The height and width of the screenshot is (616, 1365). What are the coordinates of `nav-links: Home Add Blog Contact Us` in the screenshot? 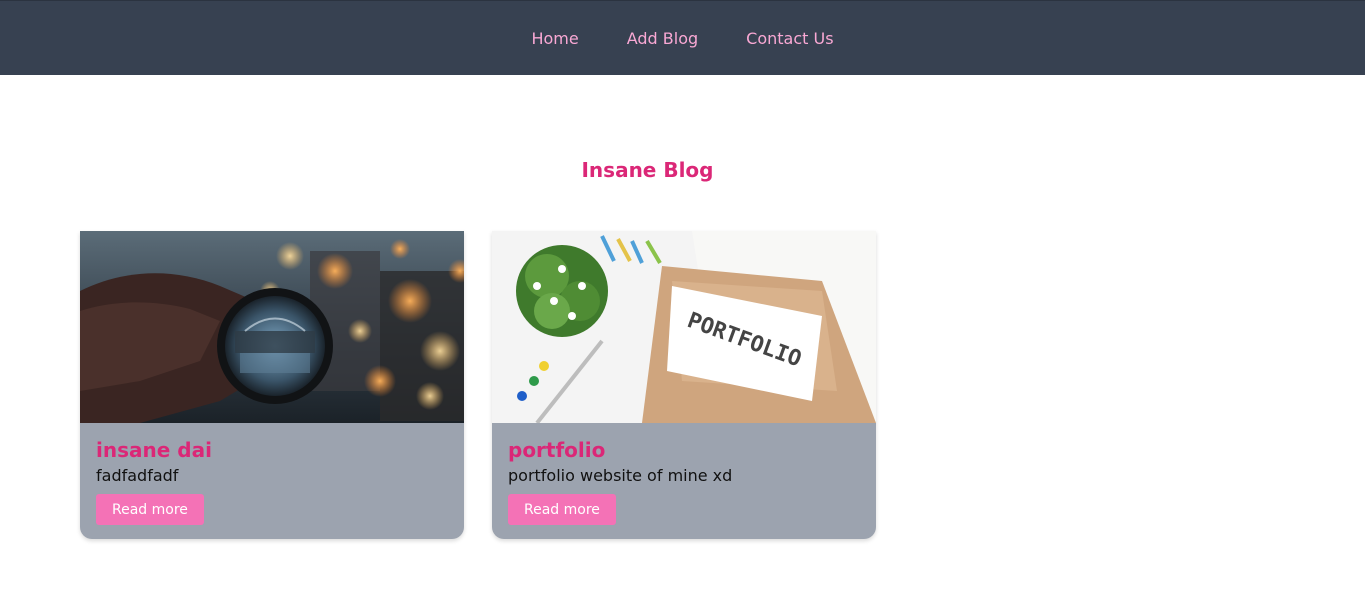 It's located at (682, 38).